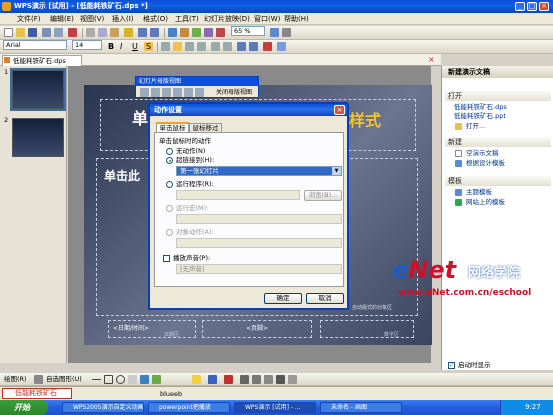 The width and height of the screenshot is (553, 415). Describe the element at coordinates (169, 208) in the screenshot. I see `radio-run-macro` at that location.